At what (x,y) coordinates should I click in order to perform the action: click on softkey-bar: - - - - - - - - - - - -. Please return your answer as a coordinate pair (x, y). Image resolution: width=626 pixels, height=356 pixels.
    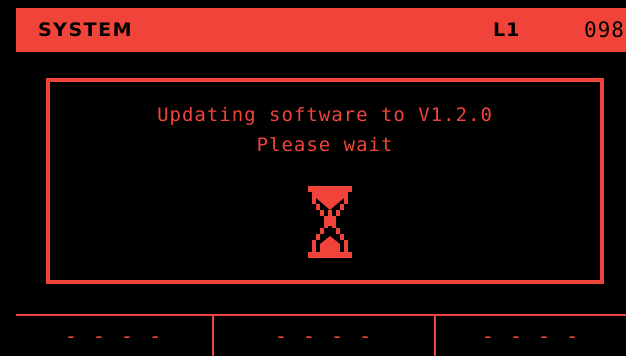
    Looking at the image, I should click on (321, 335).